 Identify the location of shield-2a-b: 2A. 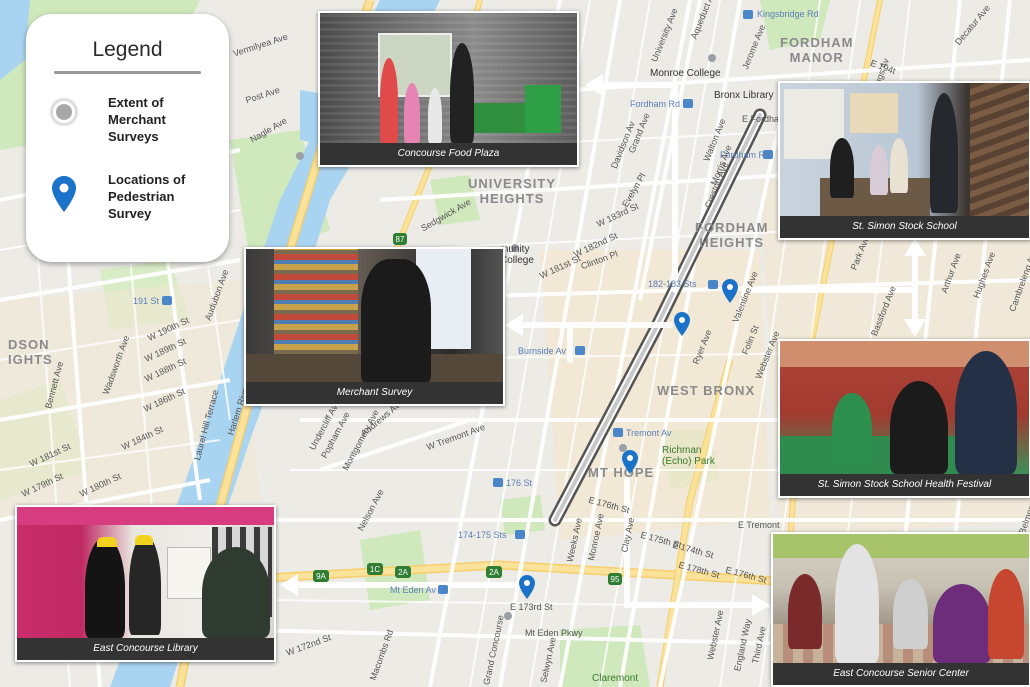
(494, 572).